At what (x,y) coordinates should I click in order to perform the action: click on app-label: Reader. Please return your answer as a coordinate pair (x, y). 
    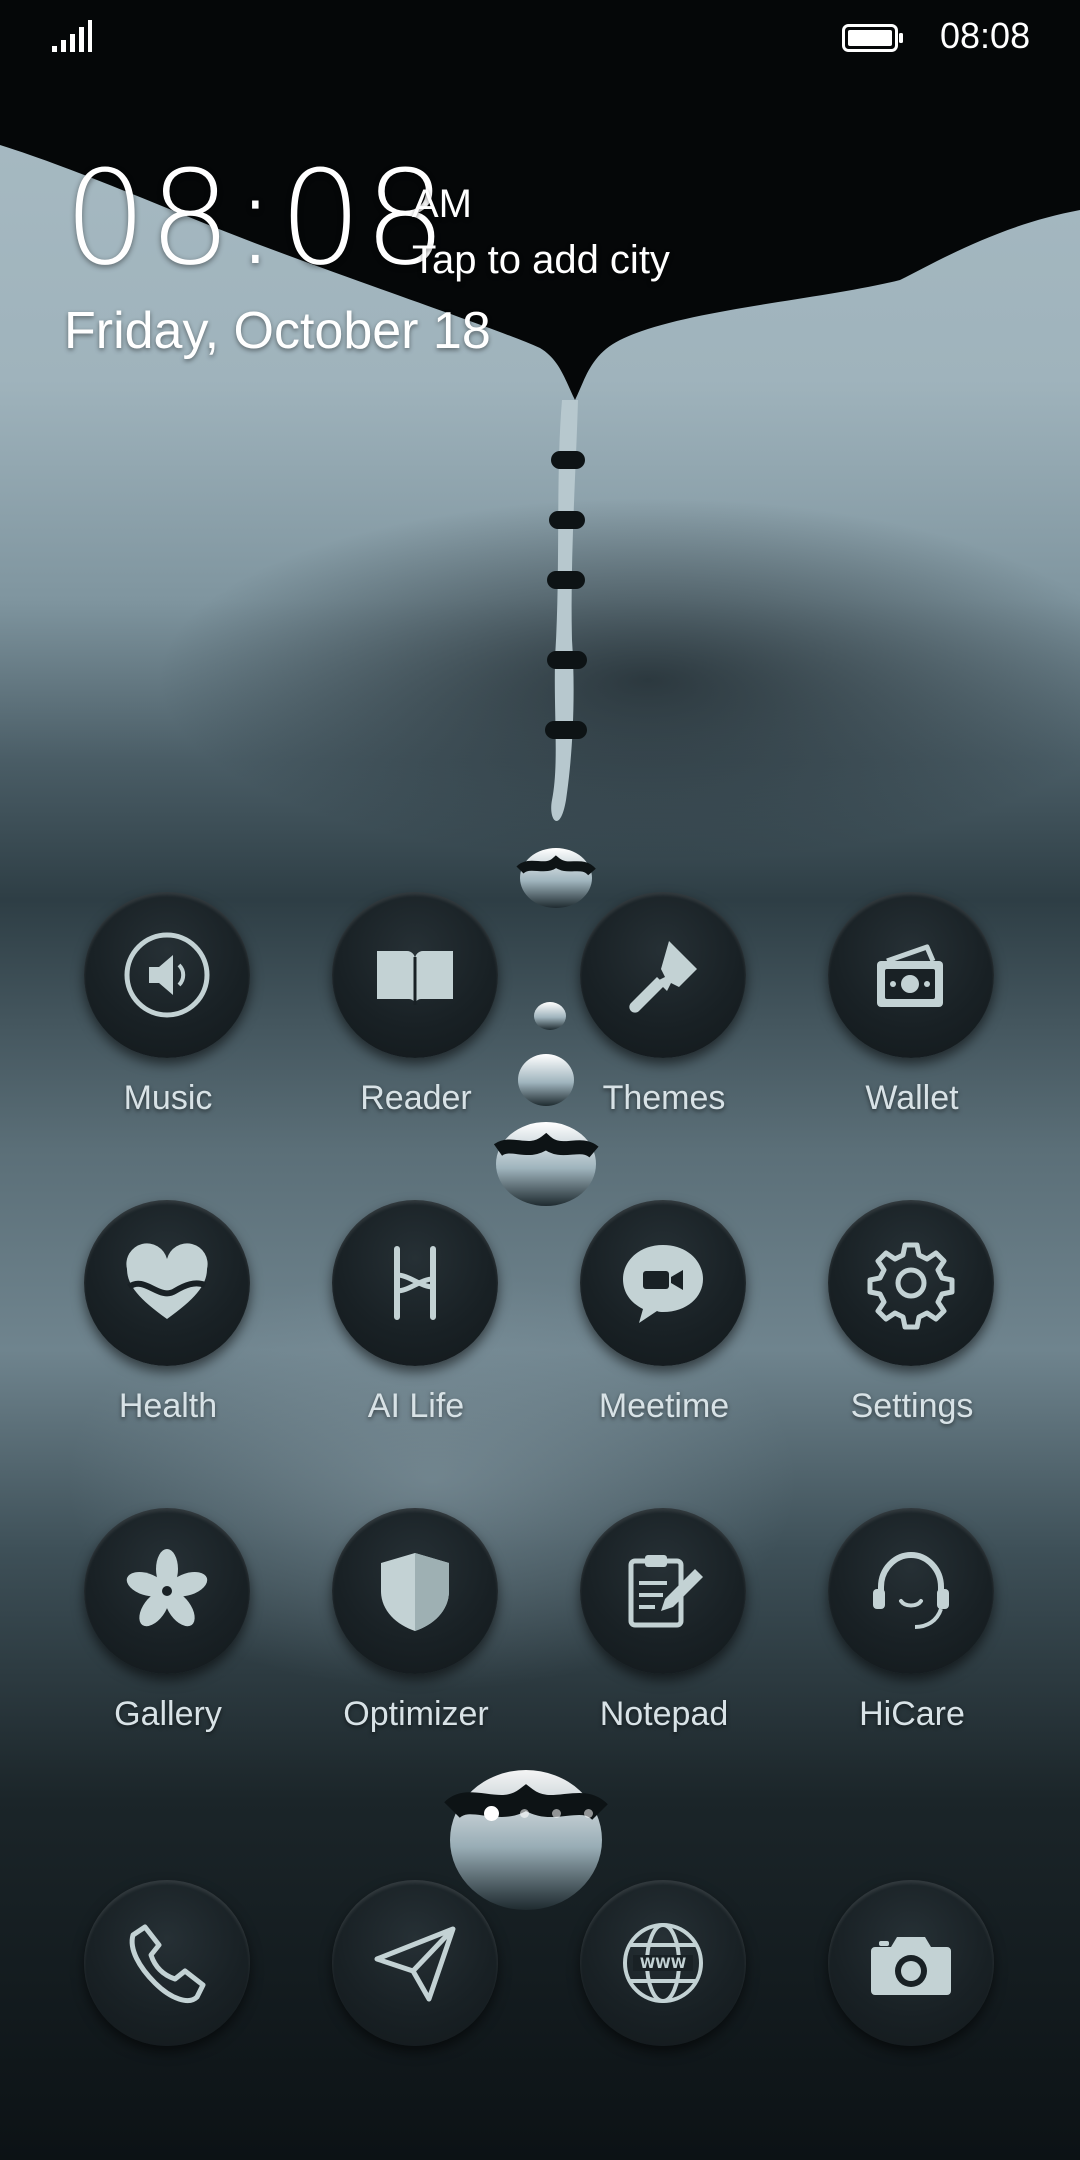
    Looking at the image, I should click on (416, 1098).